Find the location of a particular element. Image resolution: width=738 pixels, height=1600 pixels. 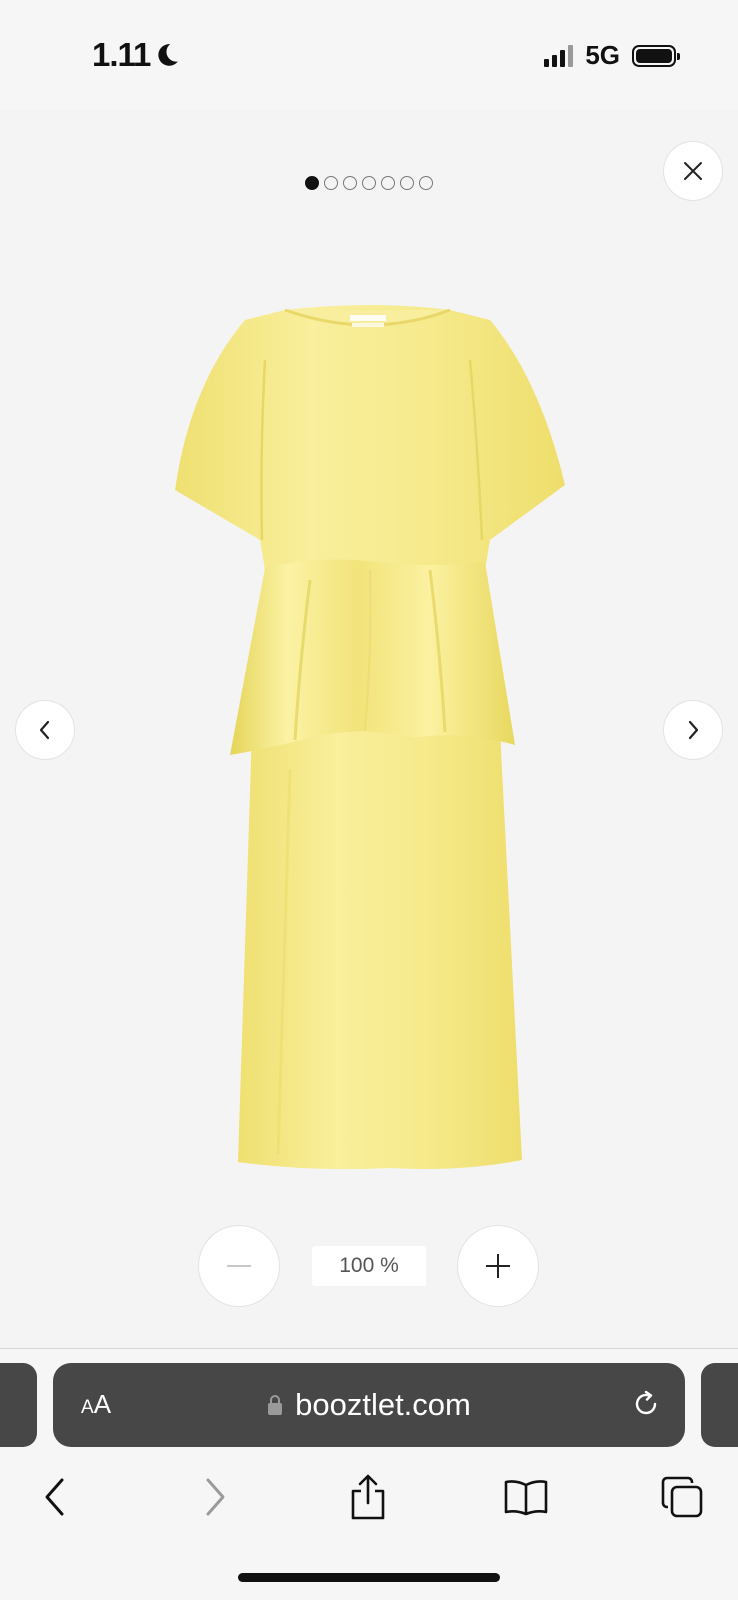

back-icon is located at coordinates (54, 1497).